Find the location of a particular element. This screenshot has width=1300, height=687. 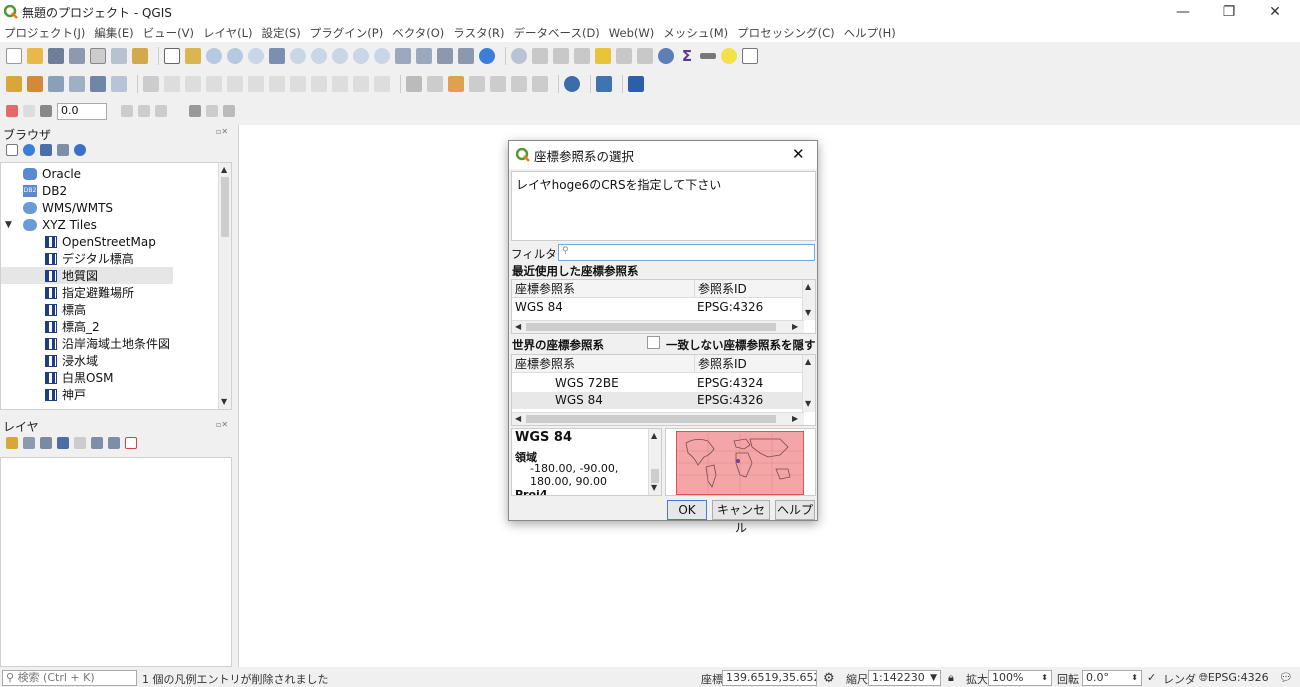

processing-toolbox-icon is located at coordinates (666, 56).